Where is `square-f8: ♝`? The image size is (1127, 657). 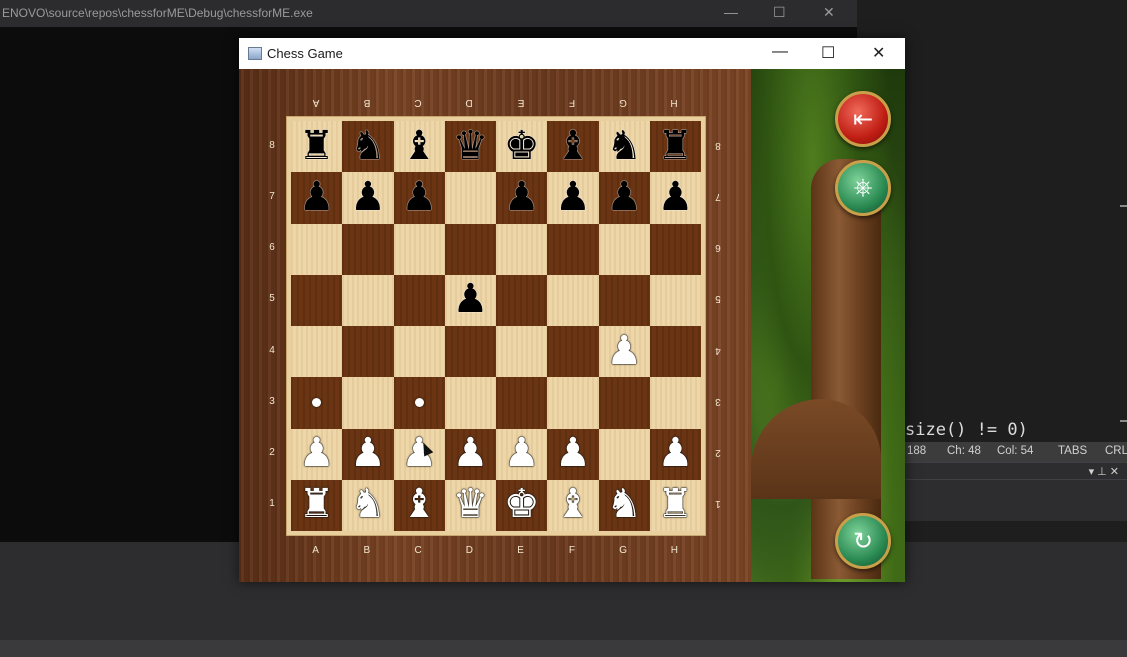
square-f8: ♝ is located at coordinates (573, 147).